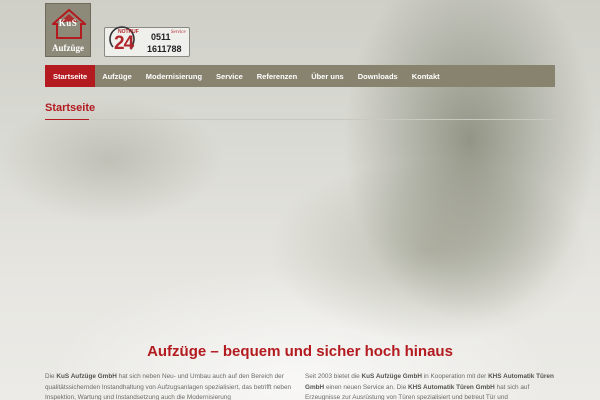 The image size is (600, 400). Describe the element at coordinates (327, 76) in the screenshot. I see `nav-item-ueber-uns: Über uns` at that location.